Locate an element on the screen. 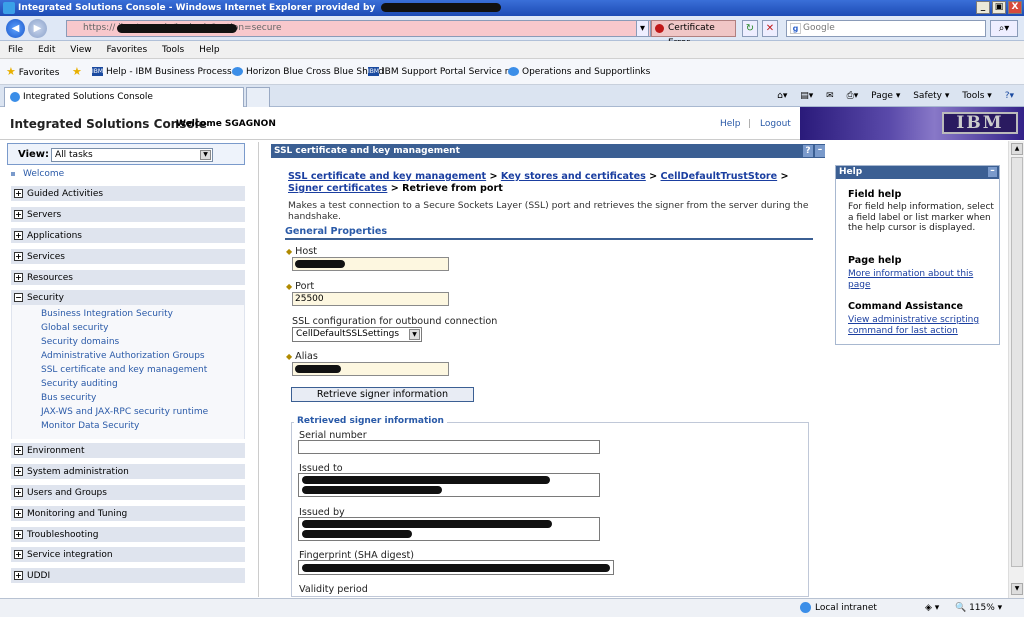  menu-file: File is located at coordinates (15, 50).